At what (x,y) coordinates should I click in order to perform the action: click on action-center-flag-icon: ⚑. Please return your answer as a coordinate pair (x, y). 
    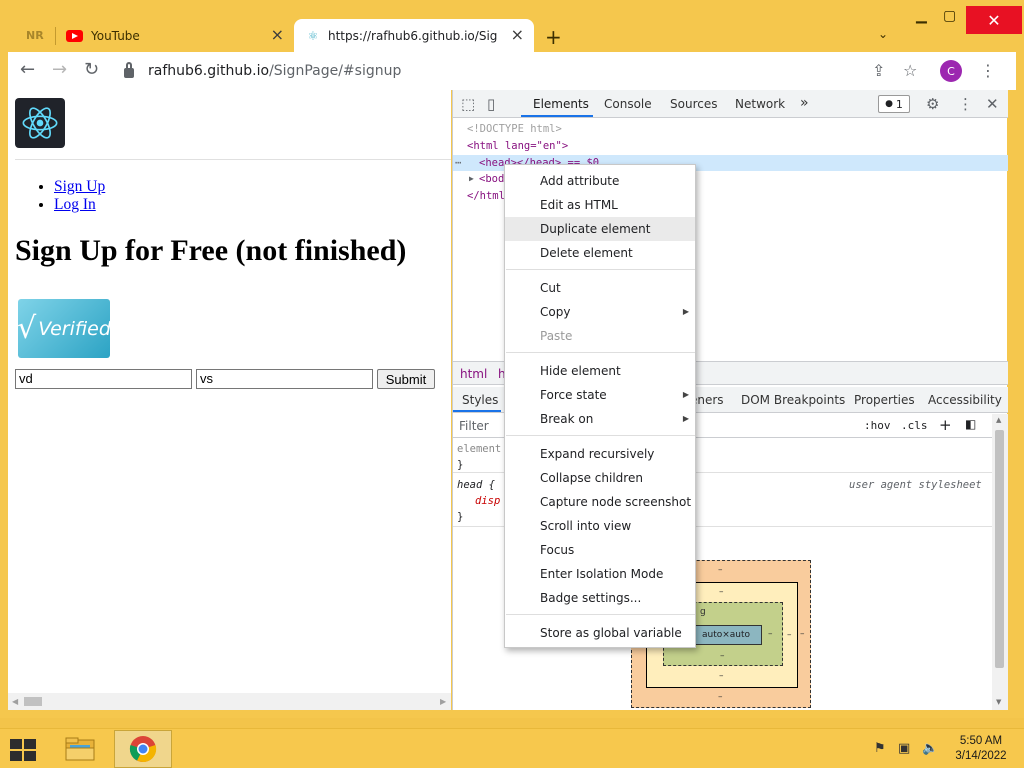
    Looking at the image, I should click on (882, 749).